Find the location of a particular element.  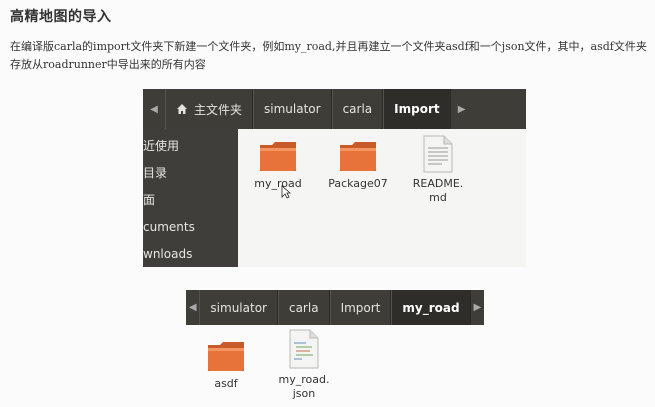

sidebar-item-home: 目录 is located at coordinates (190, 173).